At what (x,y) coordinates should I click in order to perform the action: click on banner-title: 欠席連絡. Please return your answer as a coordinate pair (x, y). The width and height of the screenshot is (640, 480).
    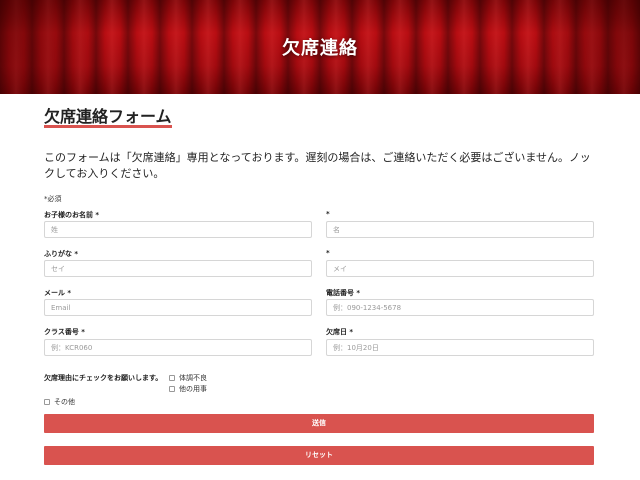
    Looking at the image, I should click on (320, 48).